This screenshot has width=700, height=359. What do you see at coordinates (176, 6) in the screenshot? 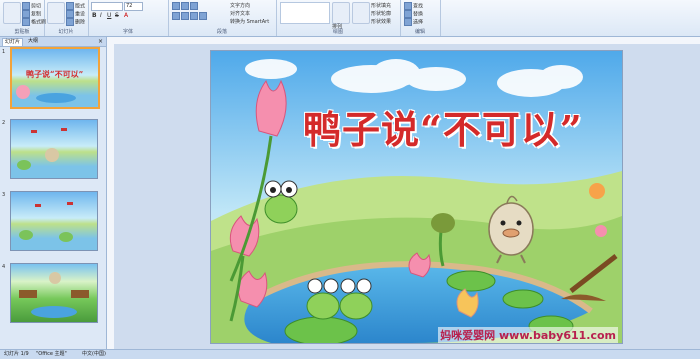
I see `bullets-icon` at bounding box center [176, 6].